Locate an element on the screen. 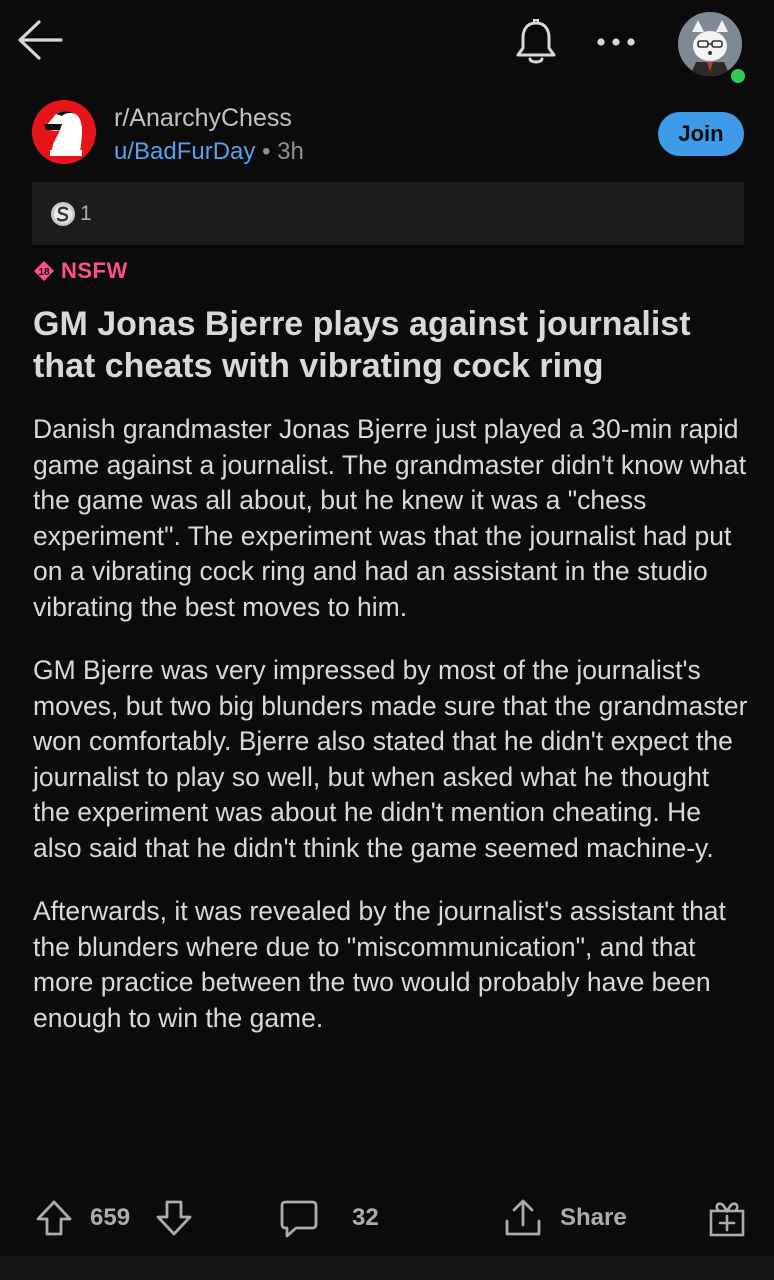  nsfw-tag: 18 NSFW is located at coordinates (80, 271).